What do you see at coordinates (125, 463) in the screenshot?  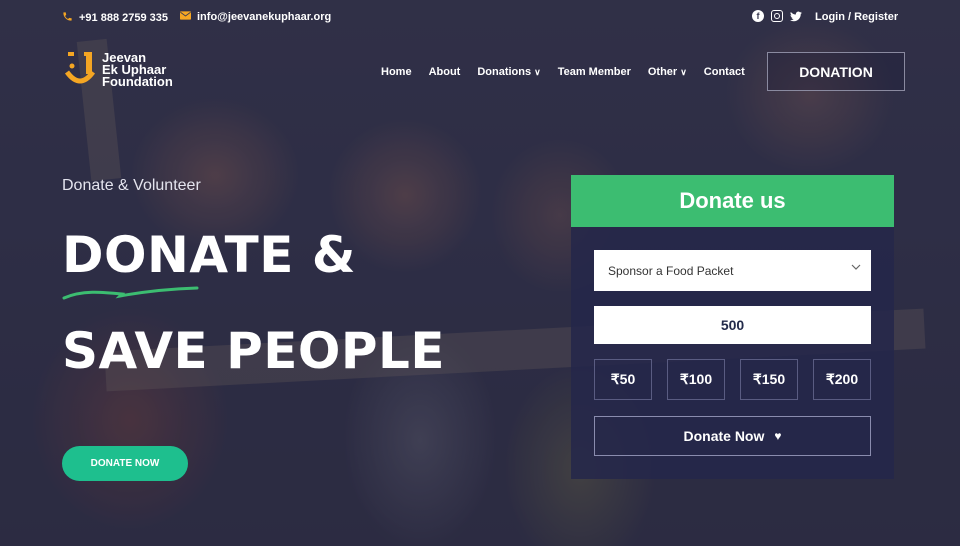 I see `donate-now-cta-button: DONATE NOW` at bounding box center [125, 463].